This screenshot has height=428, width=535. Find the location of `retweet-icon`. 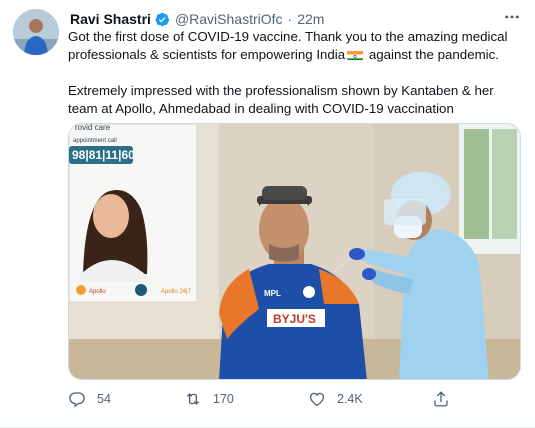

retweet-icon is located at coordinates (193, 399).